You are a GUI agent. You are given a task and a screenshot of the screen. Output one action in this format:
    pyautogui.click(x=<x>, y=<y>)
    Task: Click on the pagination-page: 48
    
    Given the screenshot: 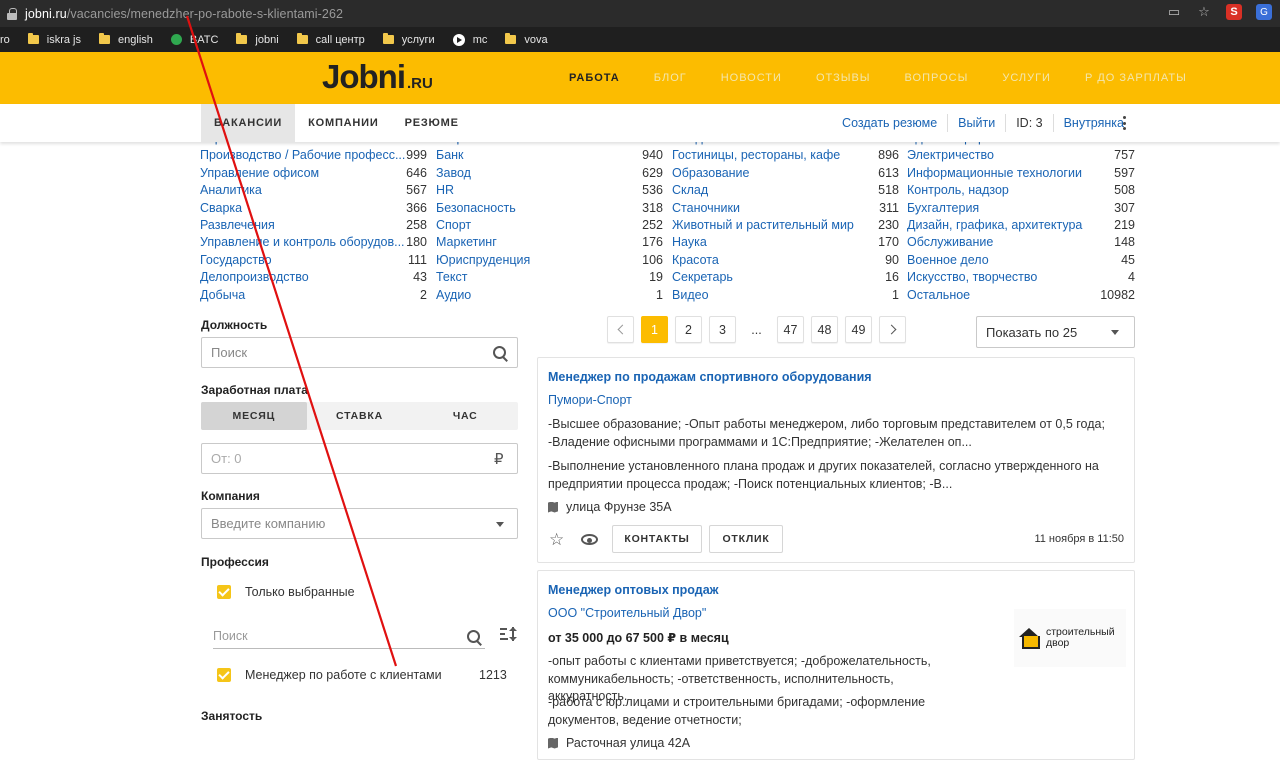 What is the action you would take?
    pyautogui.click(x=824, y=329)
    